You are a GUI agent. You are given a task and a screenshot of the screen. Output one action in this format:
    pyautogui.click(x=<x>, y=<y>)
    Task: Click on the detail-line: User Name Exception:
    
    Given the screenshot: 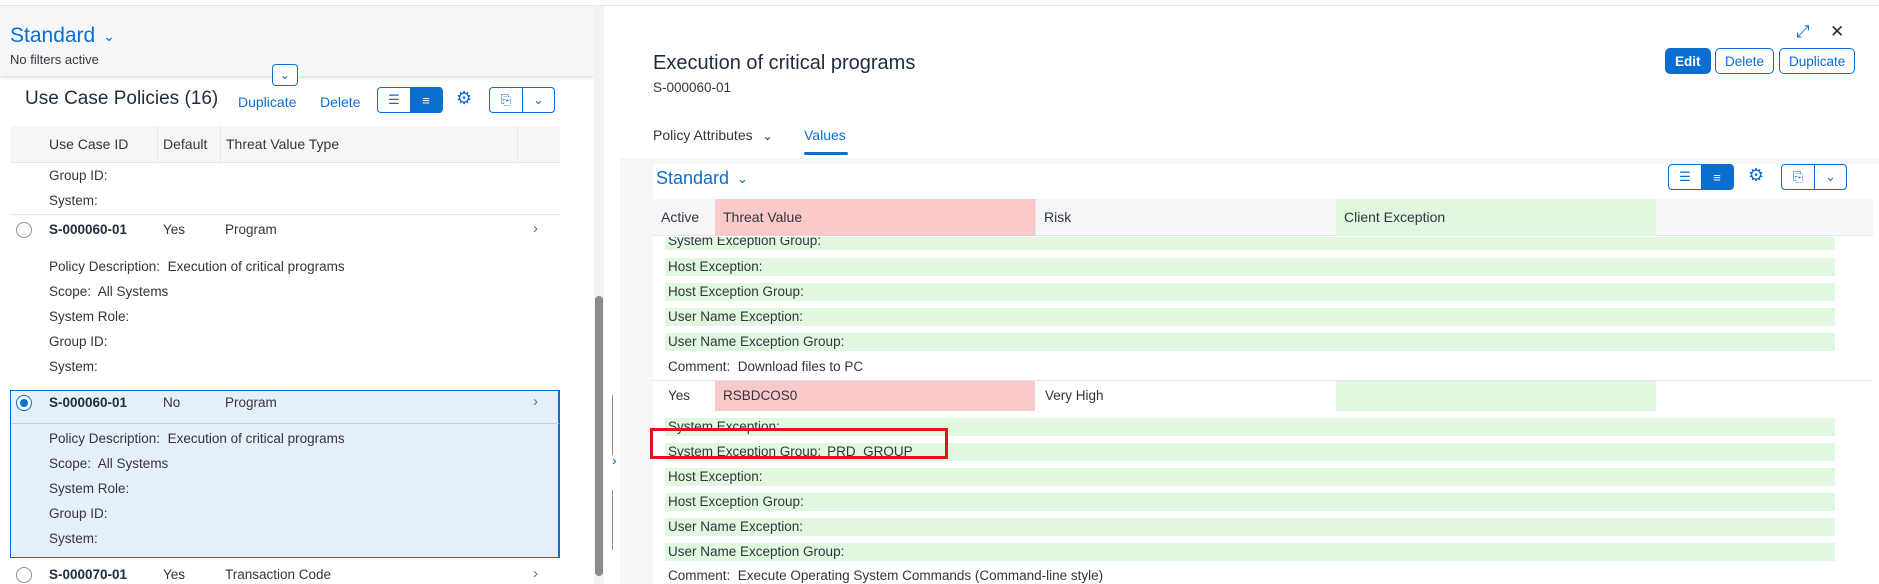 What is the action you would take?
    pyautogui.click(x=1250, y=317)
    